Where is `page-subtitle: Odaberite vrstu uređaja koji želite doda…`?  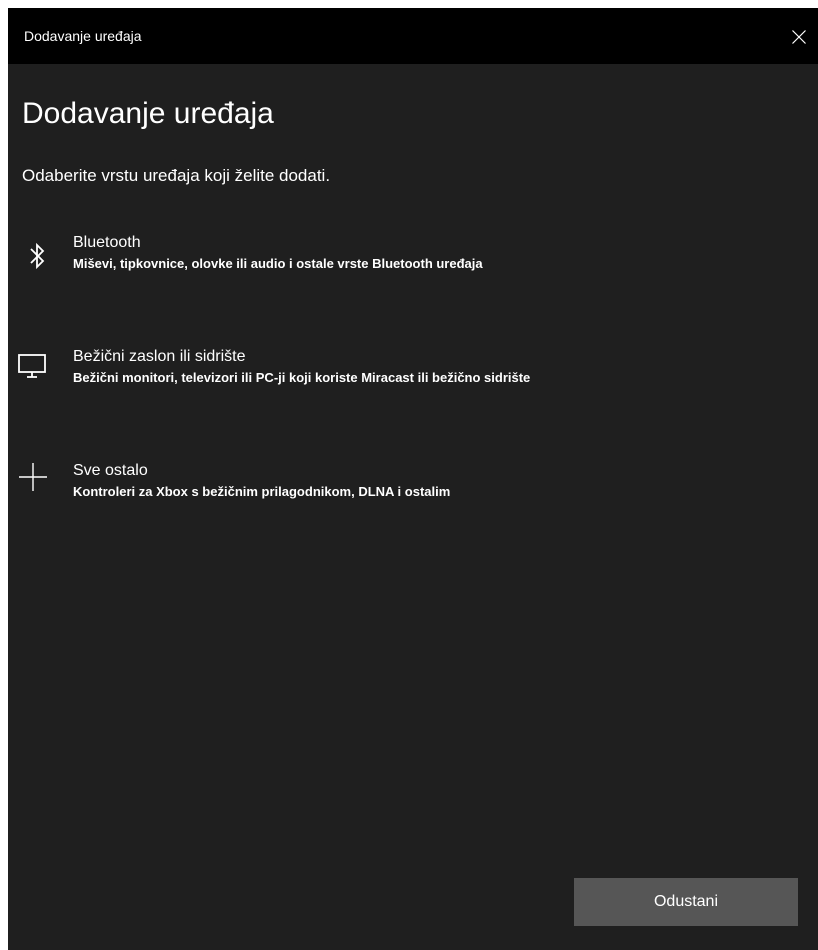 page-subtitle: Odaberite vrstu uređaja koji želite doda… is located at coordinates (176, 175).